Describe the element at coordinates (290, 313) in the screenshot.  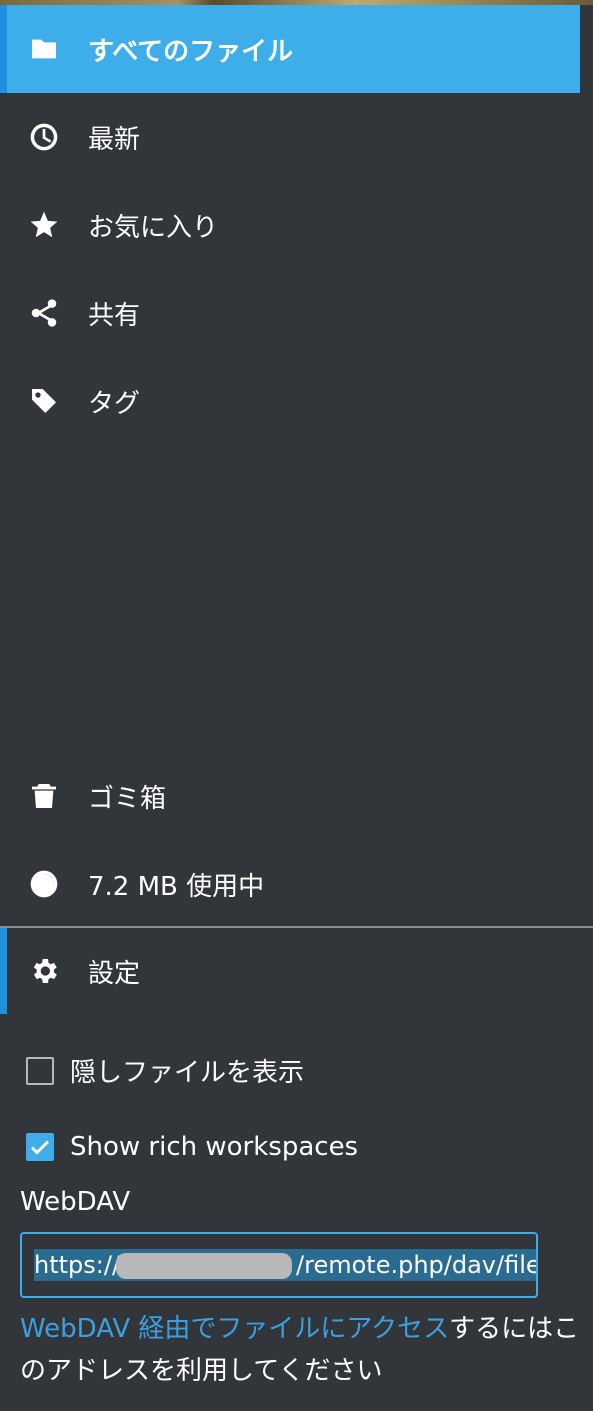
I see `nav-item-shared: 共有` at that location.